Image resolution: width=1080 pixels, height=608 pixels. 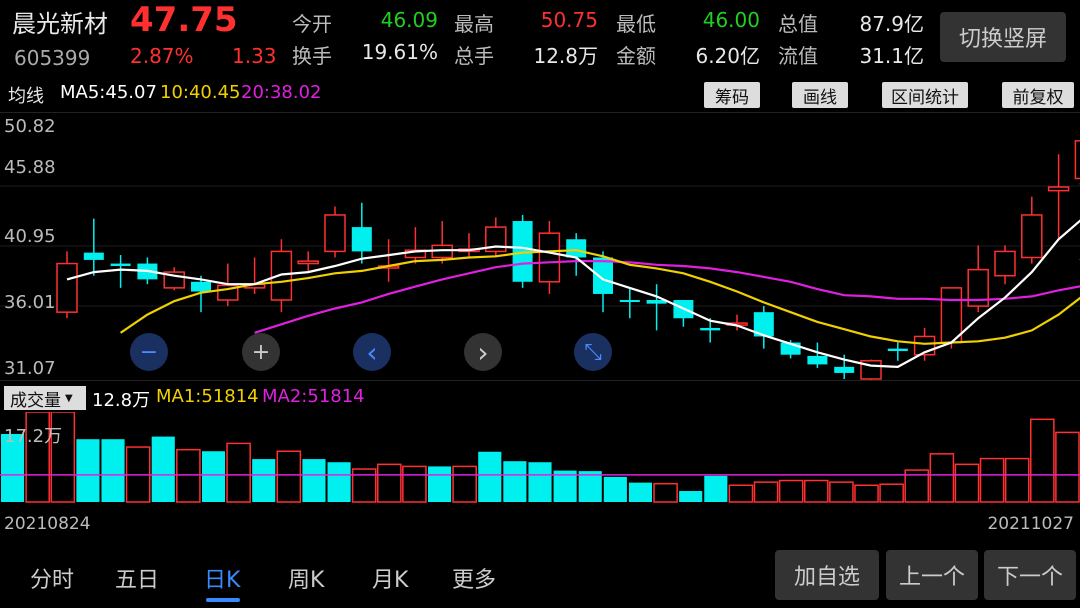 I want to click on quote-value: 50.75, so click(x=569, y=20).